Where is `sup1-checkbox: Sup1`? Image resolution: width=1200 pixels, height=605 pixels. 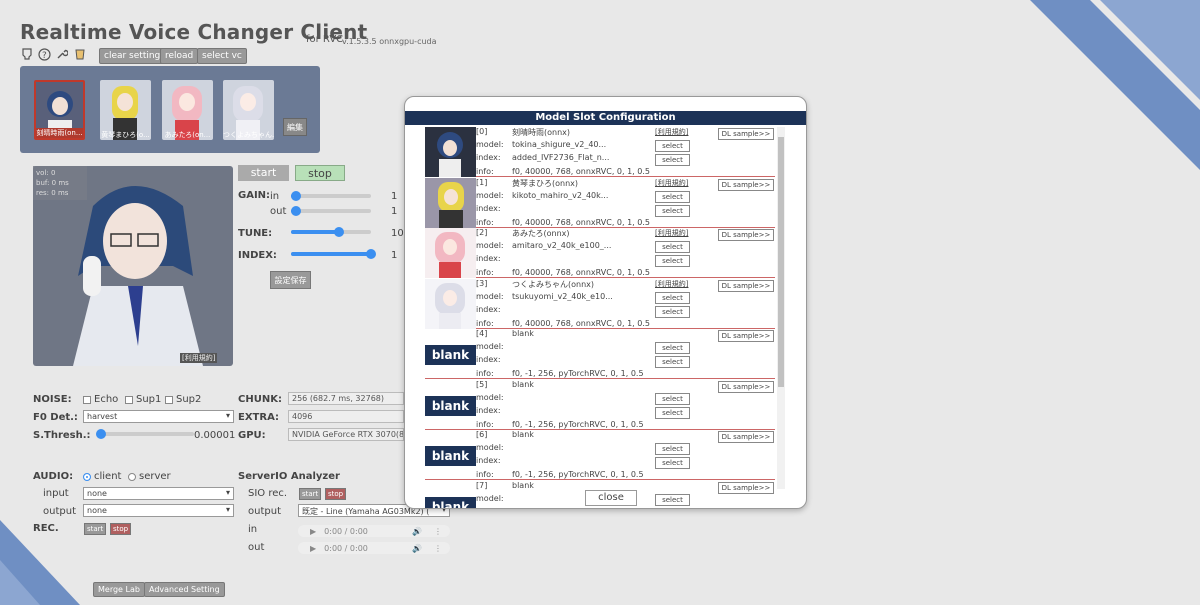
sup1-checkbox: Sup1 is located at coordinates (143, 399).